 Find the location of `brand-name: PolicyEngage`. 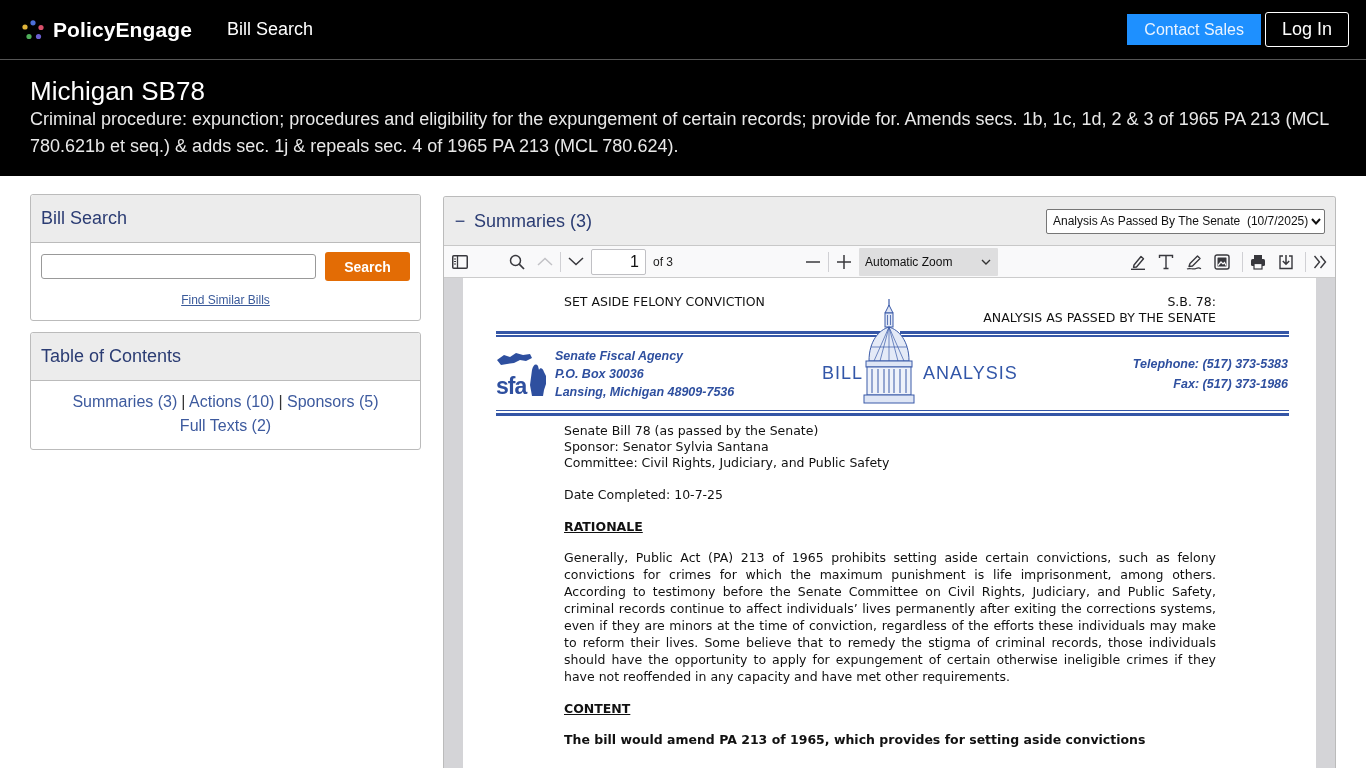

brand-name: PolicyEngage is located at coordinates (122, 29).